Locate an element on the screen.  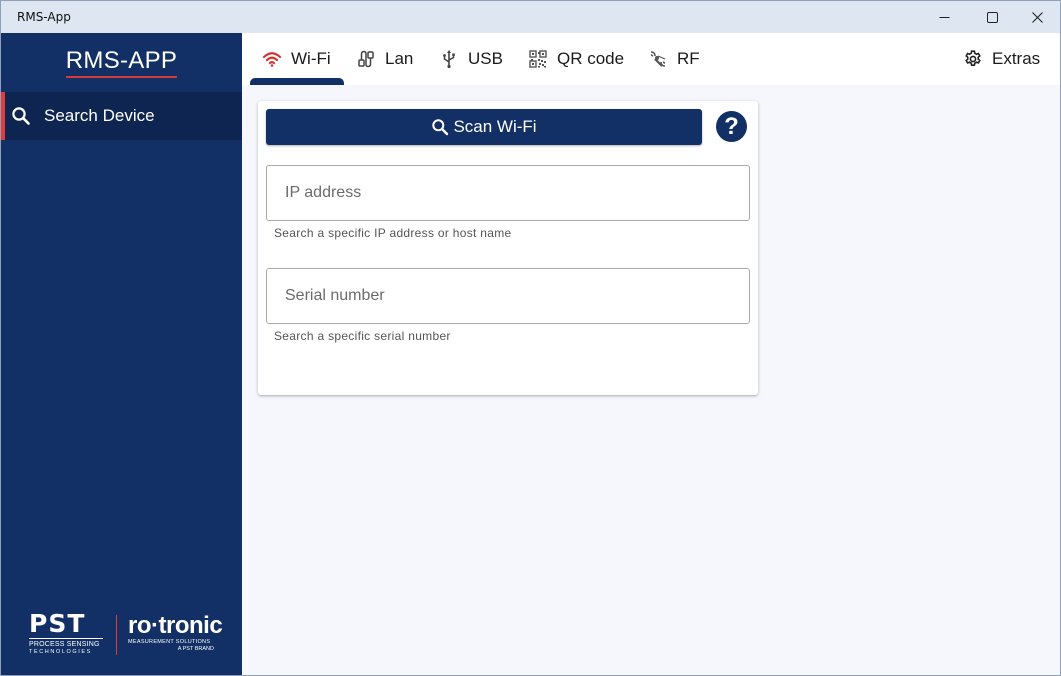
lan-cable-icon is located at coordinates (366, 59).